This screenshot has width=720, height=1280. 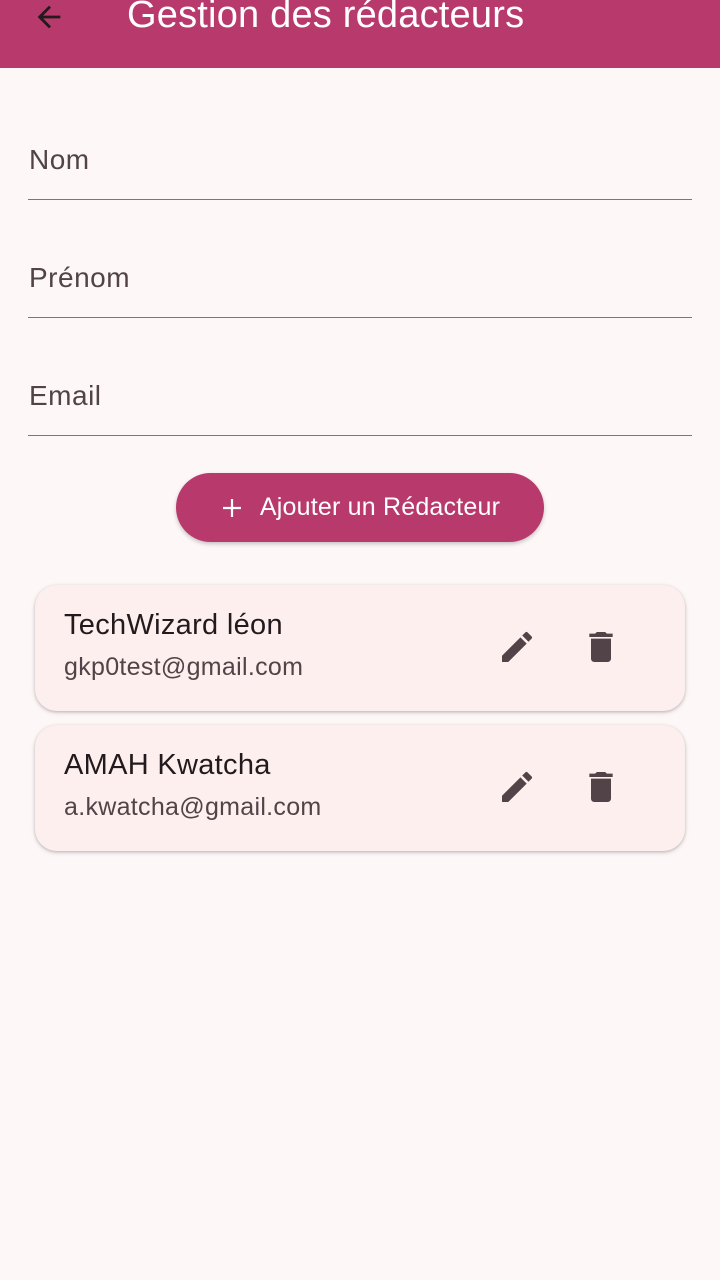 I want to click on prenom-input, so click(x=360, y=277).